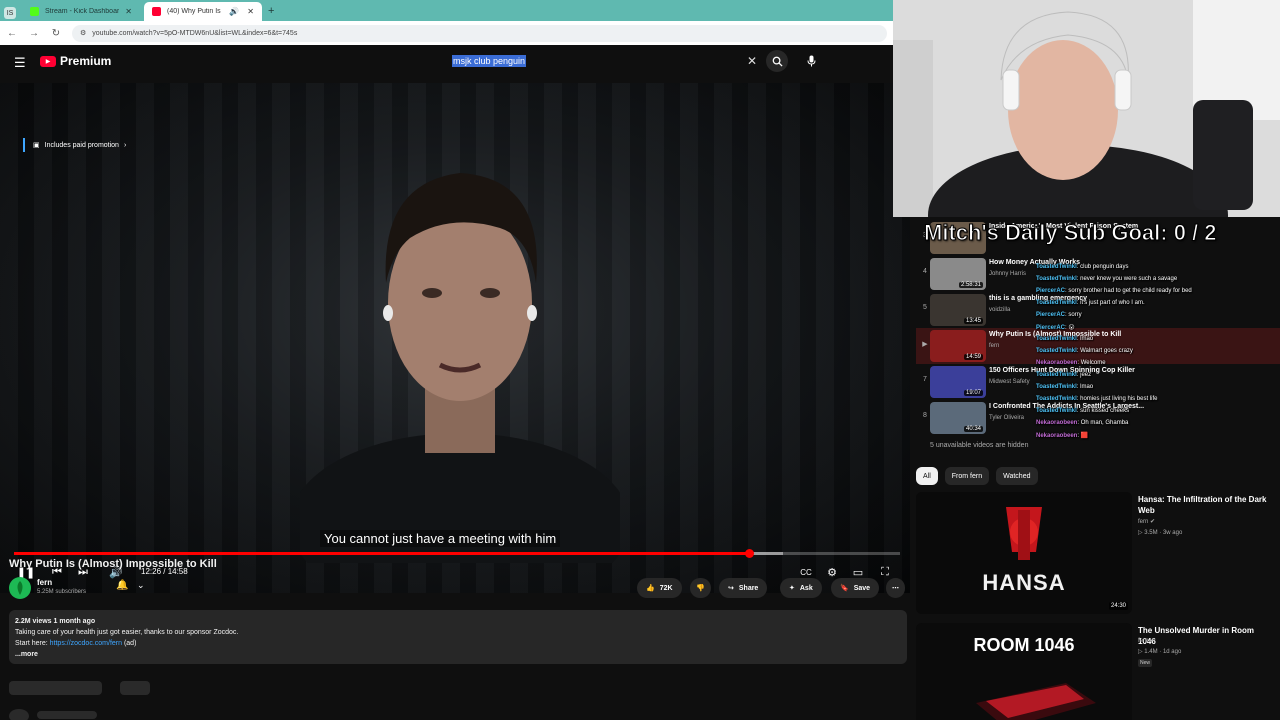 The height and width of the screenshot is (720, 1280). What do you see at coordinates (766, 553) in the screenshot?
I see `progress-buffer` at bounding box center [766, 553].